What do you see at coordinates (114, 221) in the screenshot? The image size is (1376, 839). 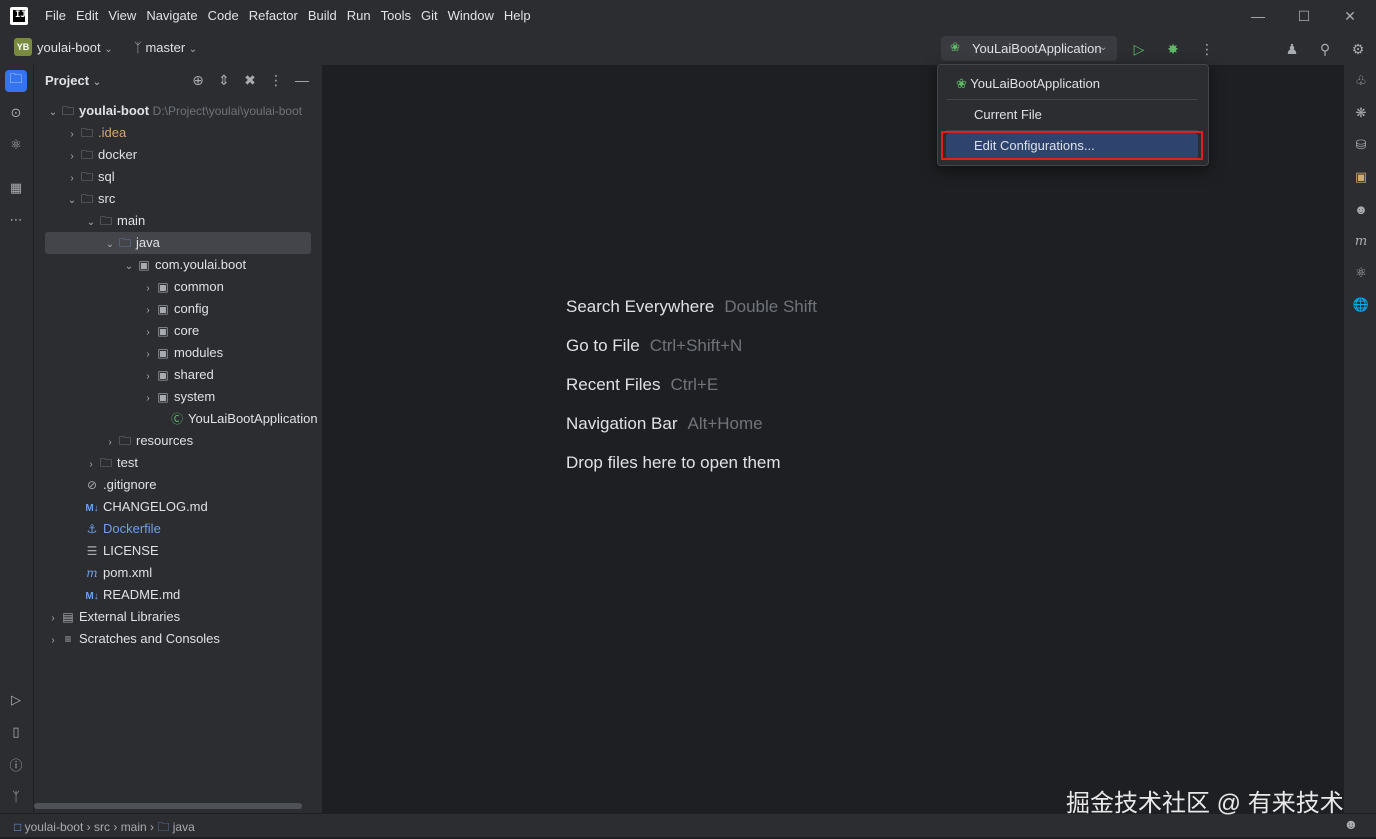 I see `tree-item-main: ⌄ 🗀 main` at bounding box center [114, 221].